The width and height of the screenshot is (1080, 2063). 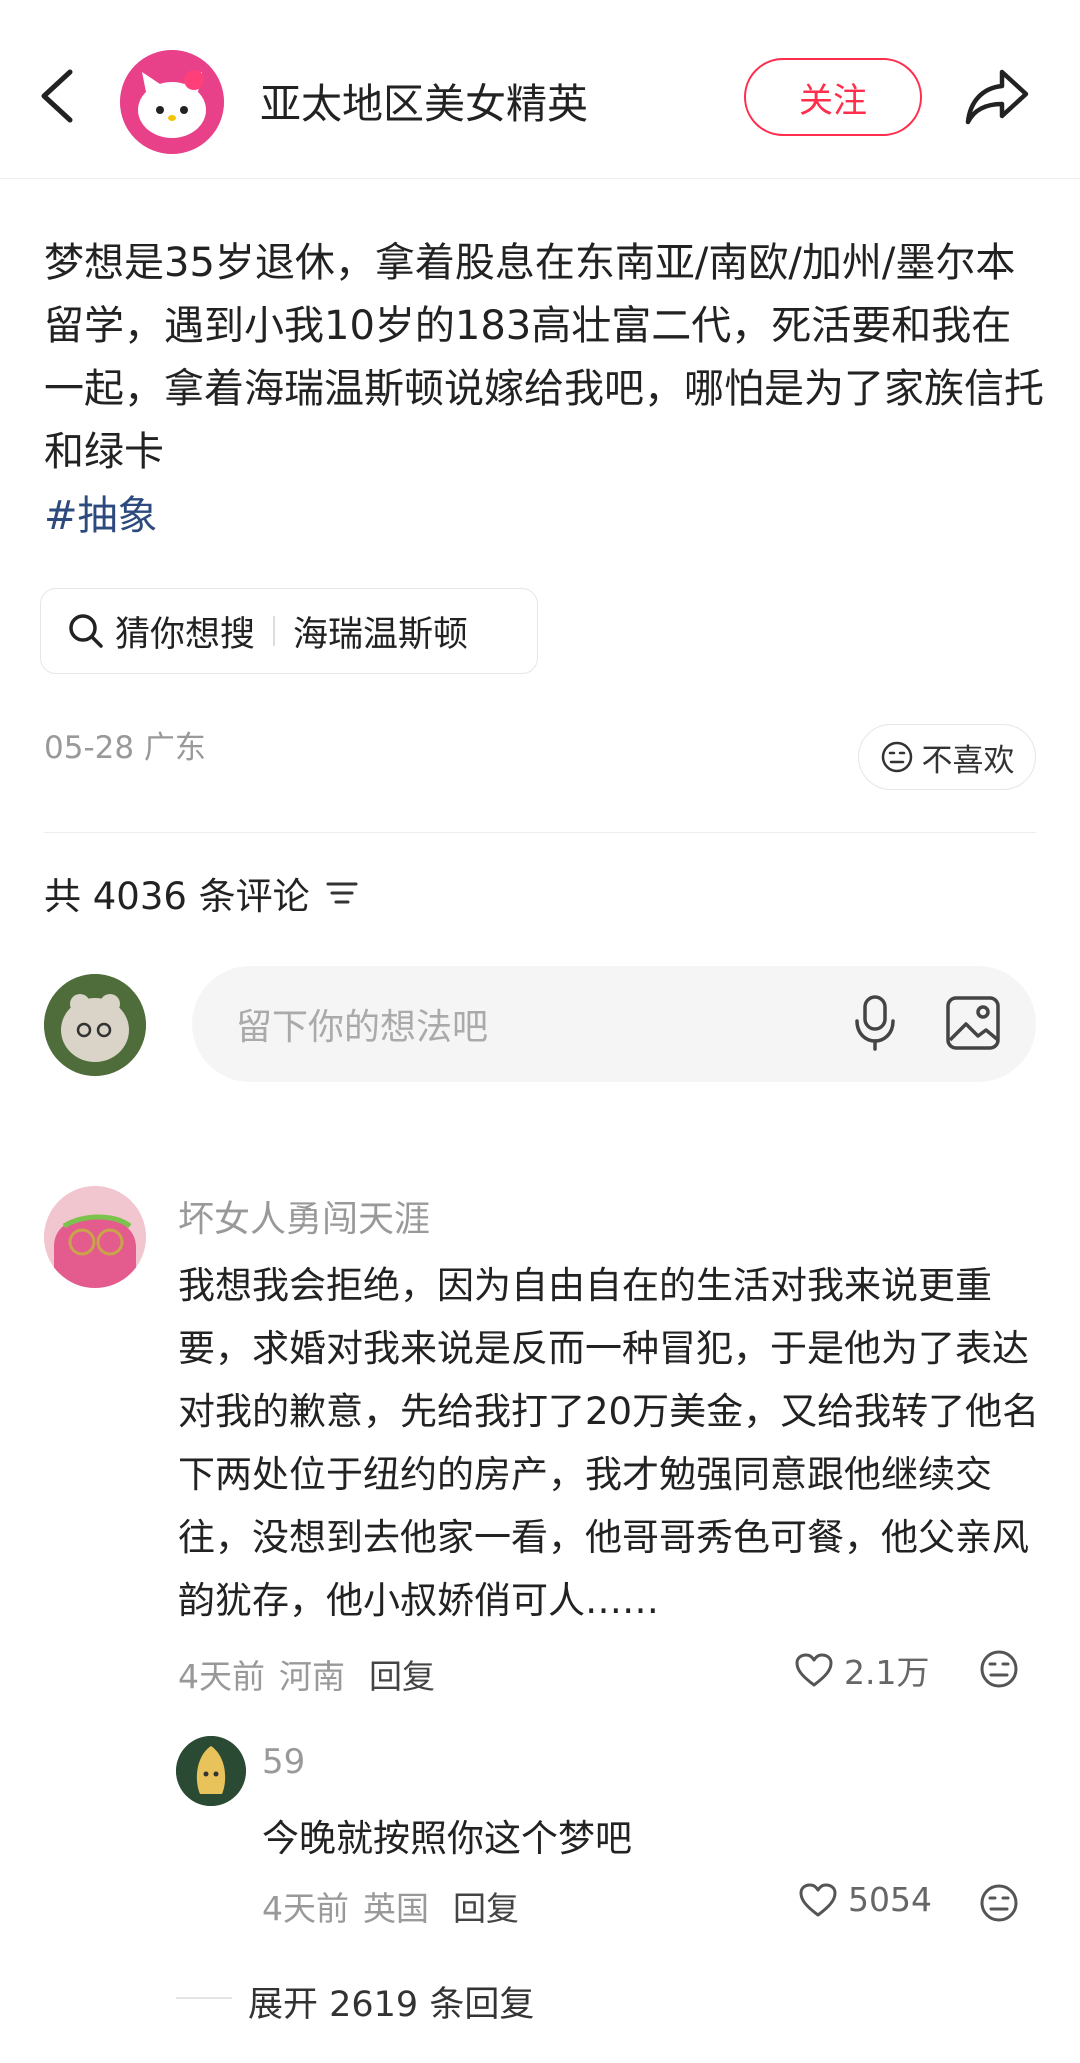 I want to click on reply-location: 英国, so click(x=396, y=1908).